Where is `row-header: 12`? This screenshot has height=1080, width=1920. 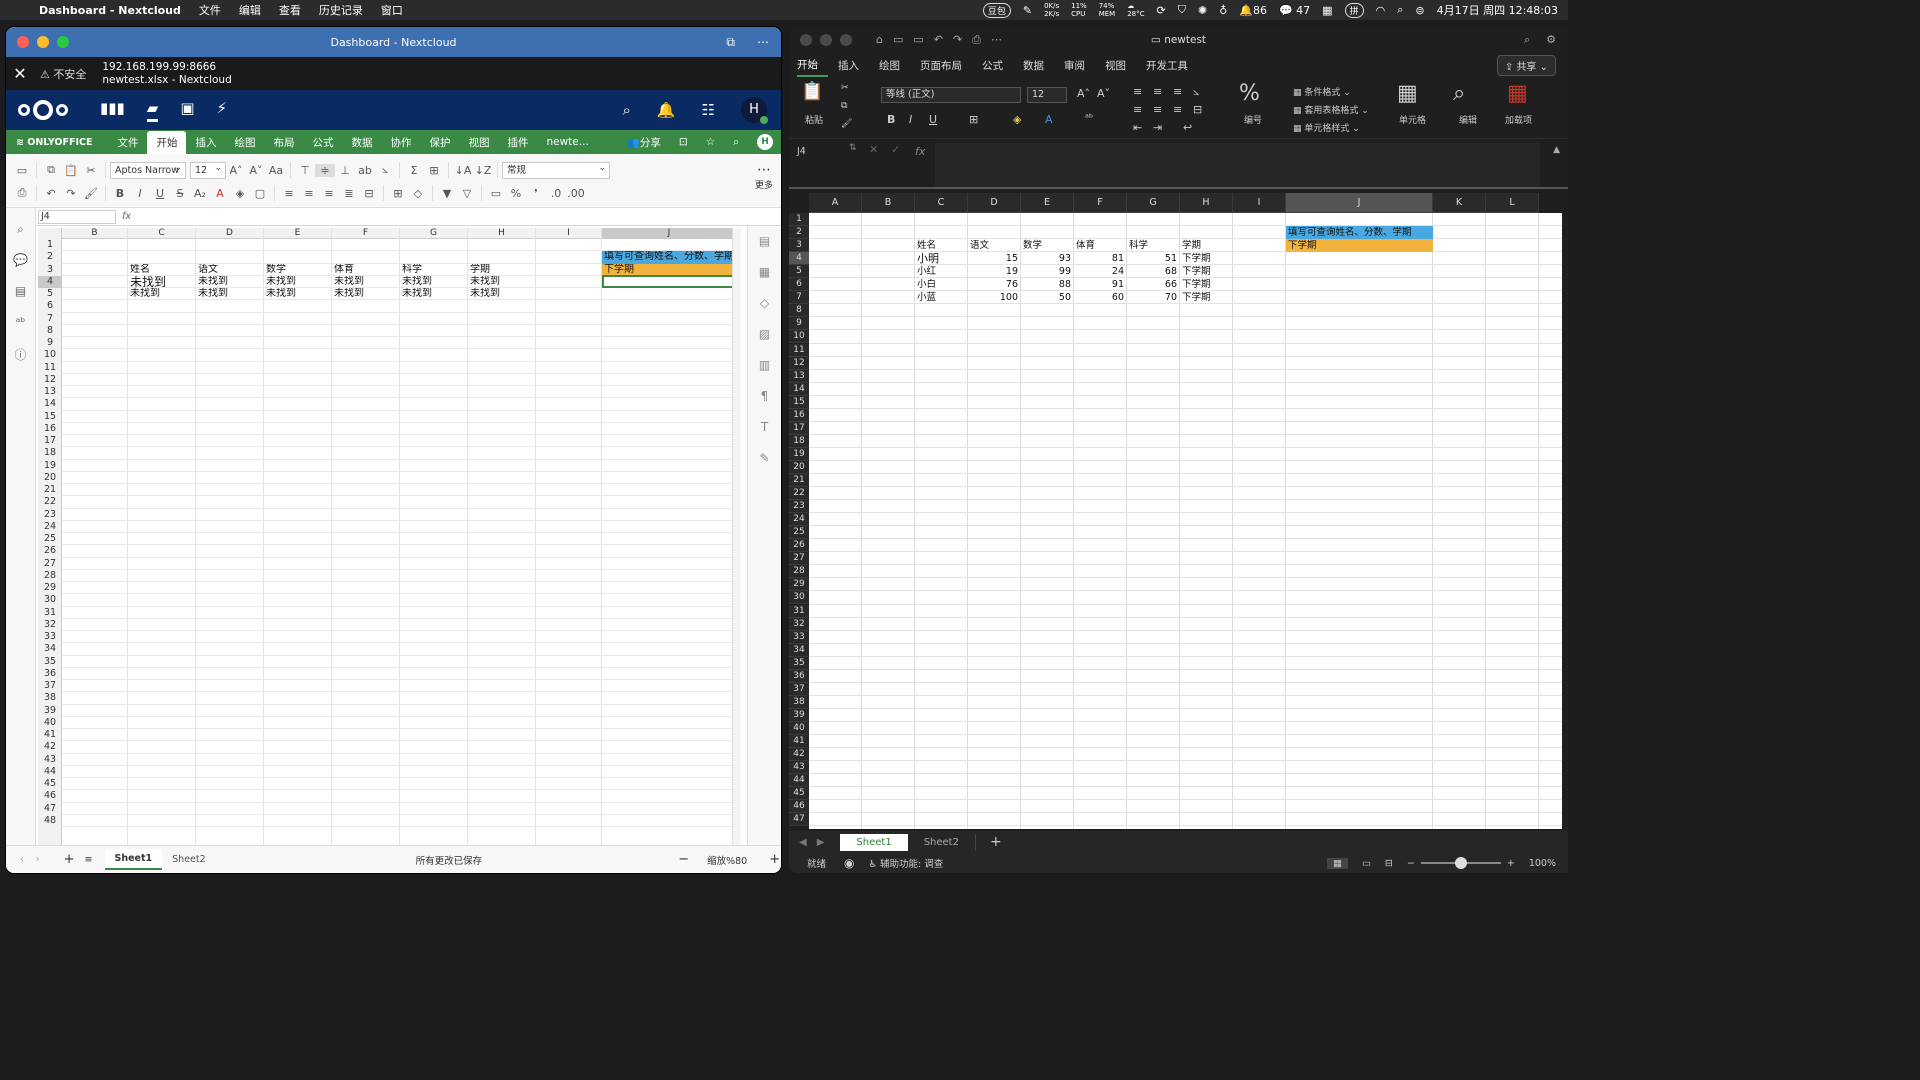
row-header: 12 is located at coordinates (50, 380).